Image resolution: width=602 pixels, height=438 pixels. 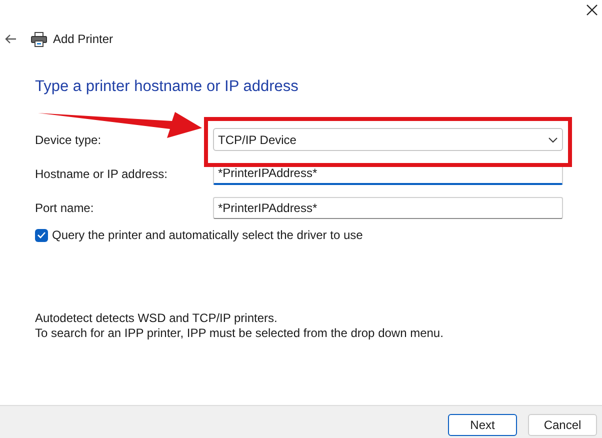 I want to click on device-type-dropdown: TCP/IP Device, so click(x=388, y=139).